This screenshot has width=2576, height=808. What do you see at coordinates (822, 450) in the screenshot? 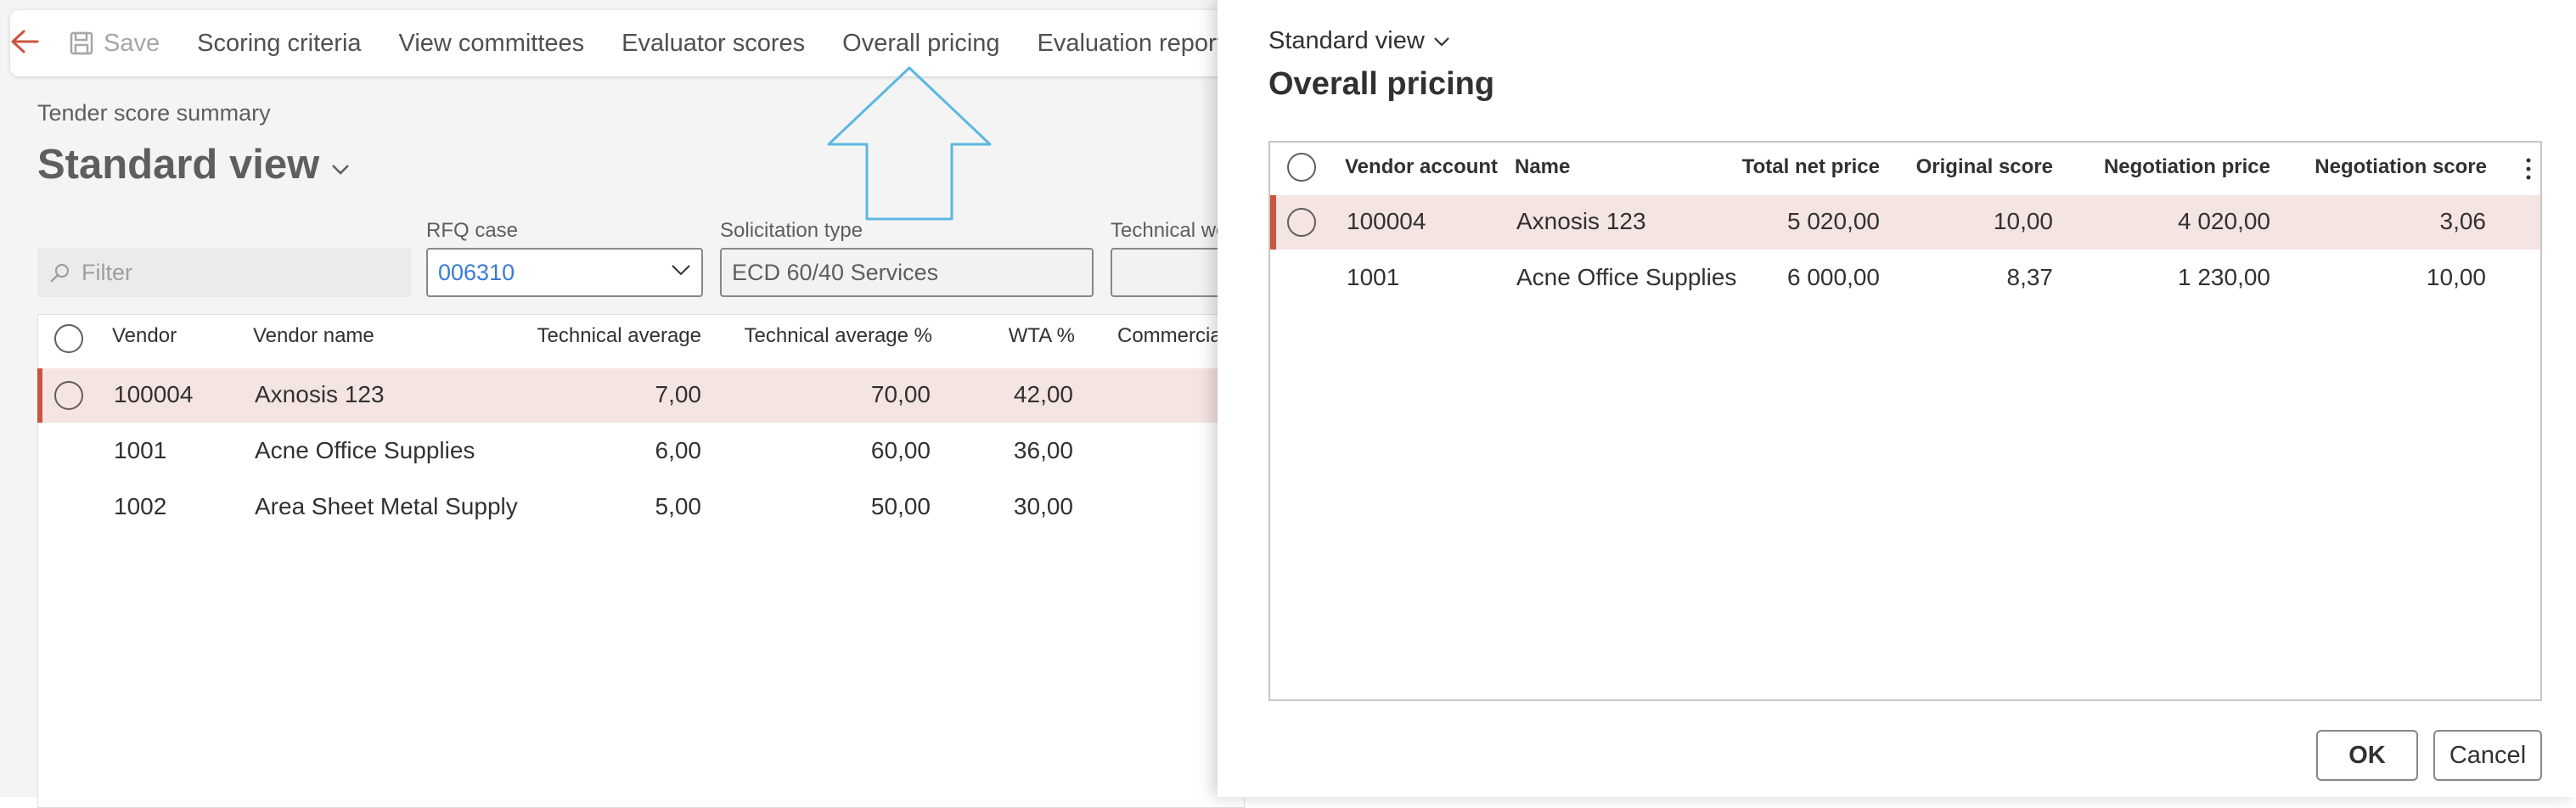
I see `table-row-technical-average-pct: 60,00` at bounding box center [822, 450].